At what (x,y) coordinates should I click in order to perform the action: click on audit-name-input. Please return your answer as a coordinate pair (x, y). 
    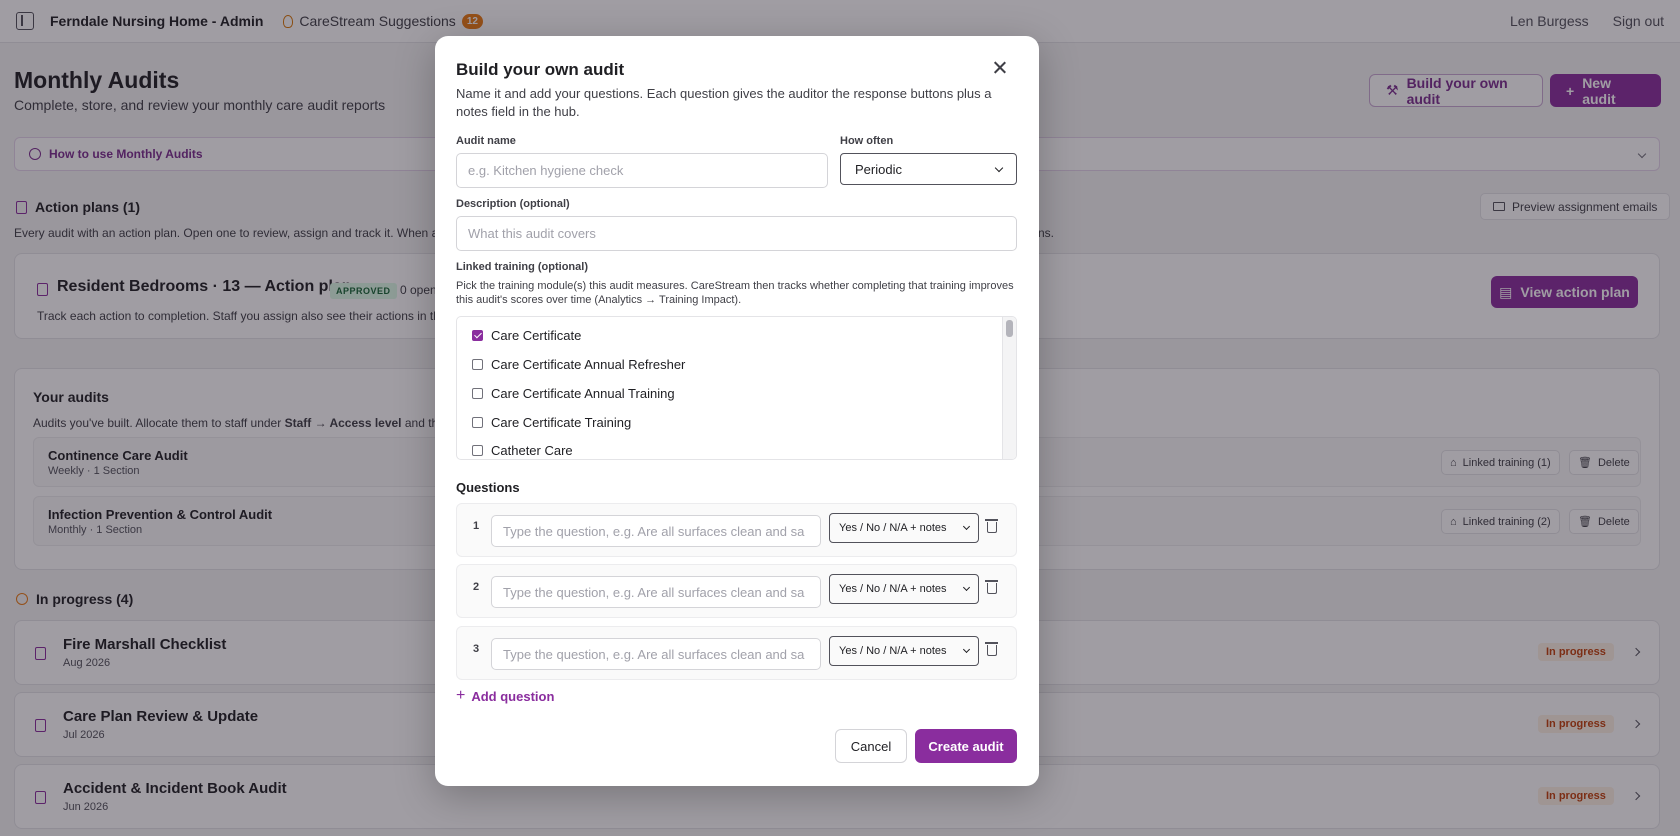
    Looking at the image, I should click on (642, 170).